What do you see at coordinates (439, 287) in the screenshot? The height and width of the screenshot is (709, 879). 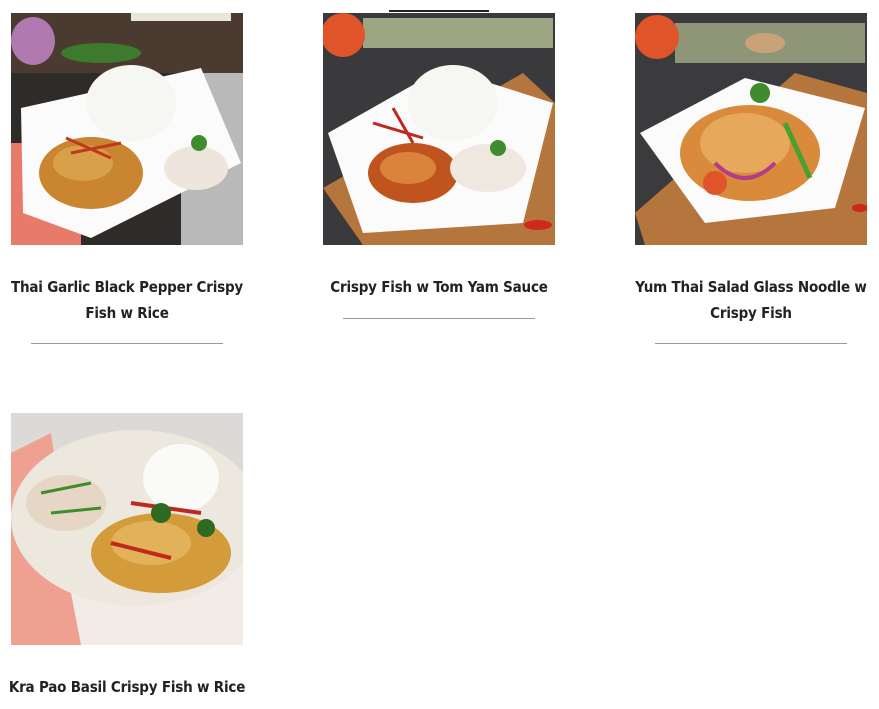 I see `menu-item-title: Crispy Fish w Tom Yam Sauce` at bounding box center [439, 287].